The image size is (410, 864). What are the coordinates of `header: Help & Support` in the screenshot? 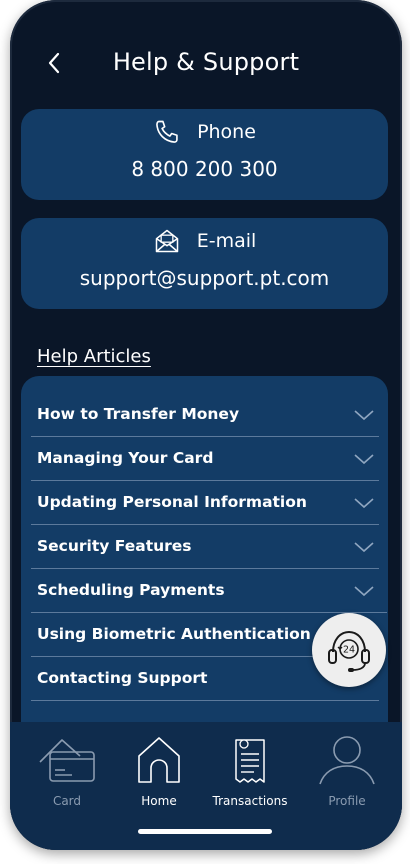 It's located at (206, 63).